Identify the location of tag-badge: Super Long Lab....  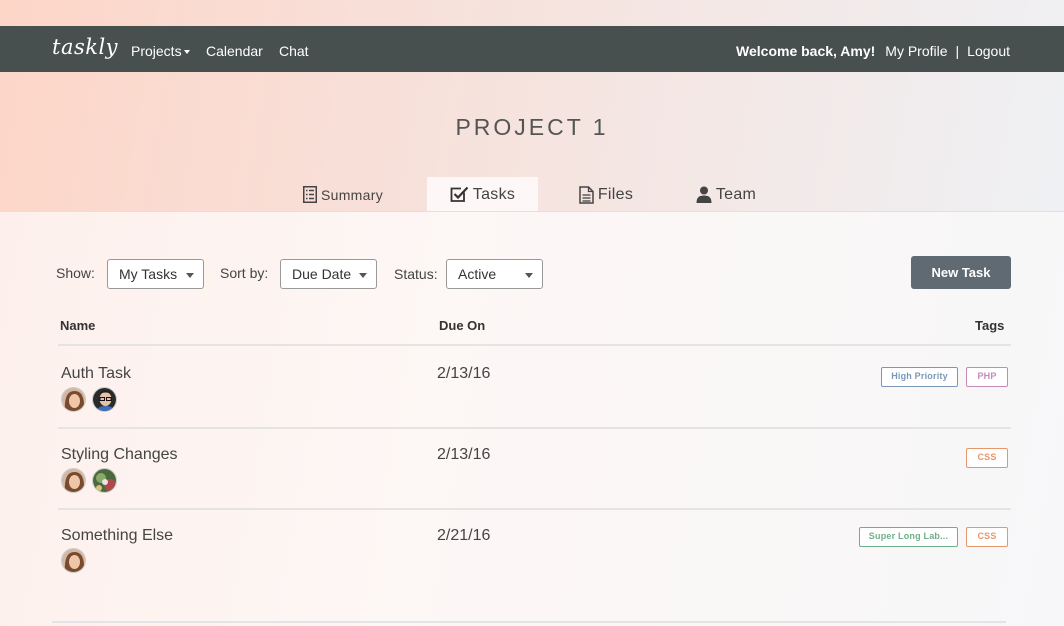
(908, 537).